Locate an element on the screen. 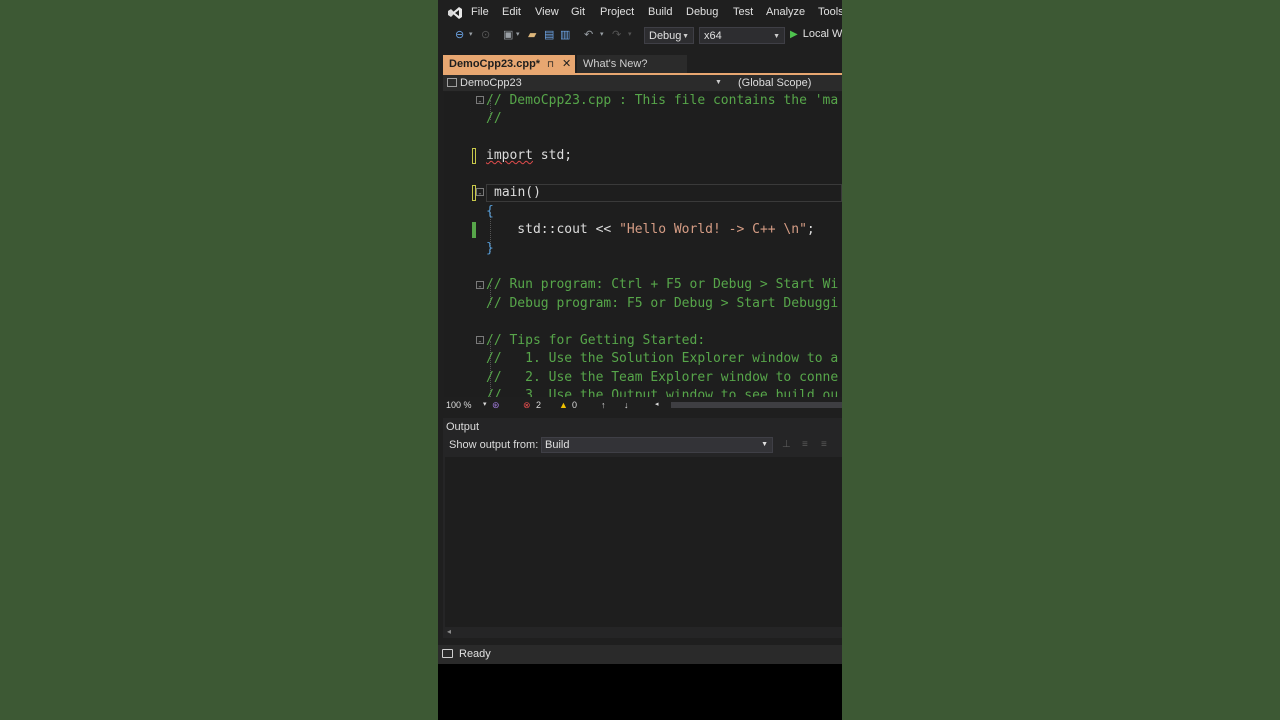 The image size is (1280, 720). menu-view: View is located at coordinates (547, 12).